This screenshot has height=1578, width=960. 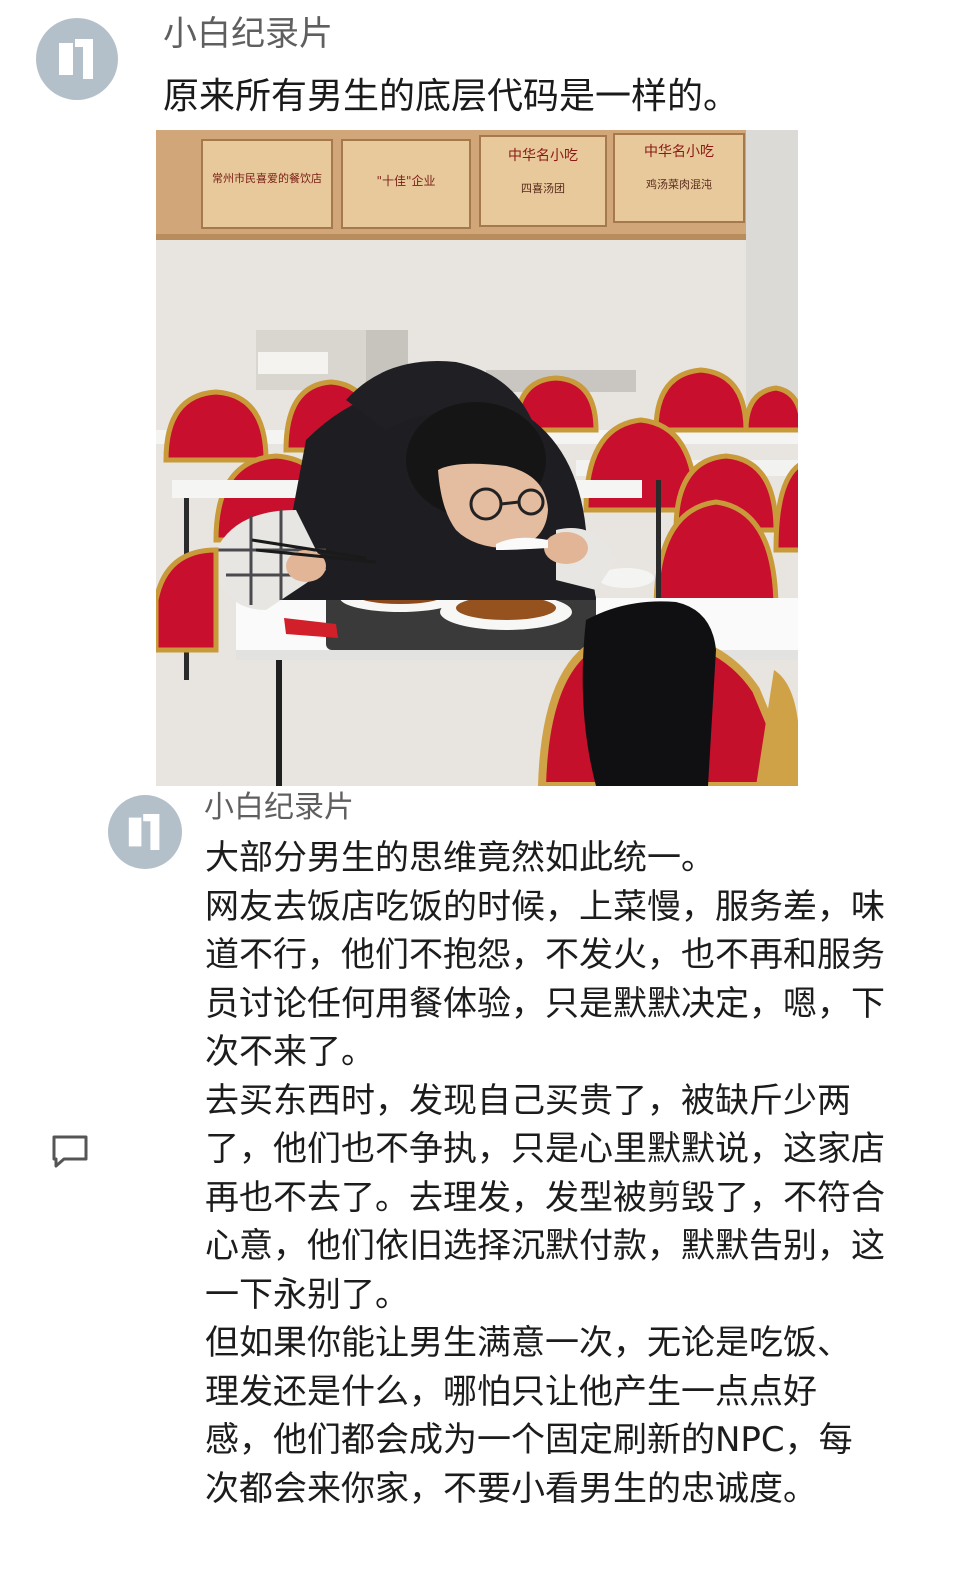 I want to click on plaque-3-sub: 四喜汤团, so click(x=543, y=188).